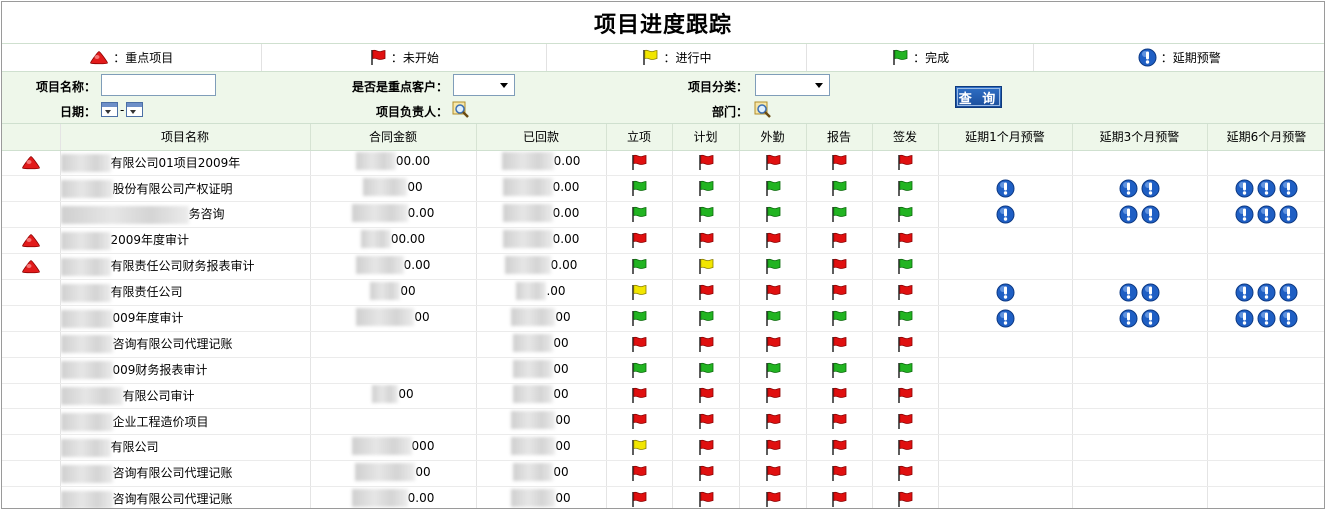 This screenshot has height=510, width=1326. What do you see at coordinates (185, 241) in the screenshot?
I see `project-name-cell: 2009年度审计` at bounding box center [185, 241].